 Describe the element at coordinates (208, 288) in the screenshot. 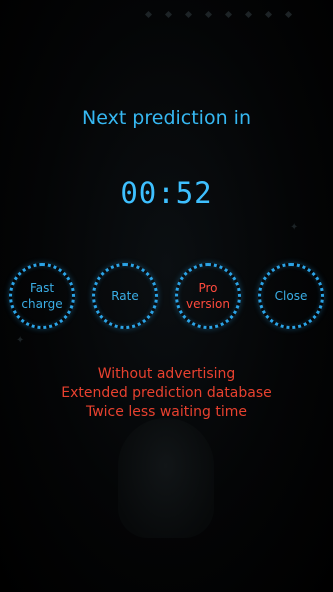

I see `pro-label-line1: Pro` at that location.